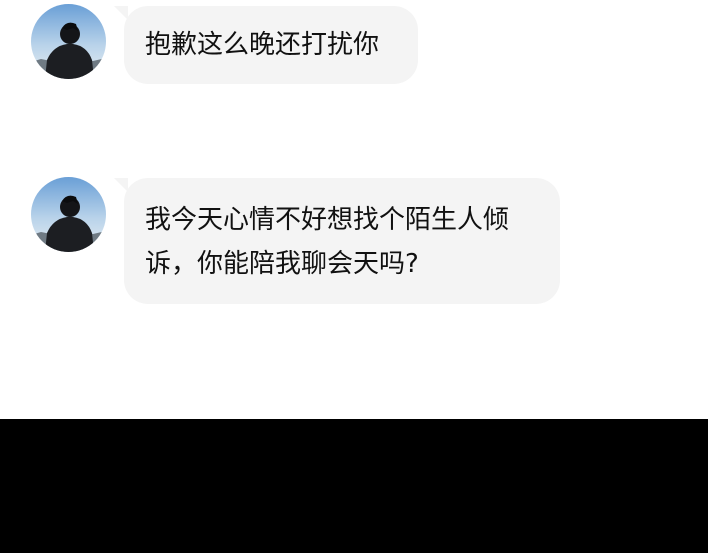  Describe the element at coordinates (262, 45) in the screenshot. I see `message-text: 抱歉这么晚还打扰你` at that location.